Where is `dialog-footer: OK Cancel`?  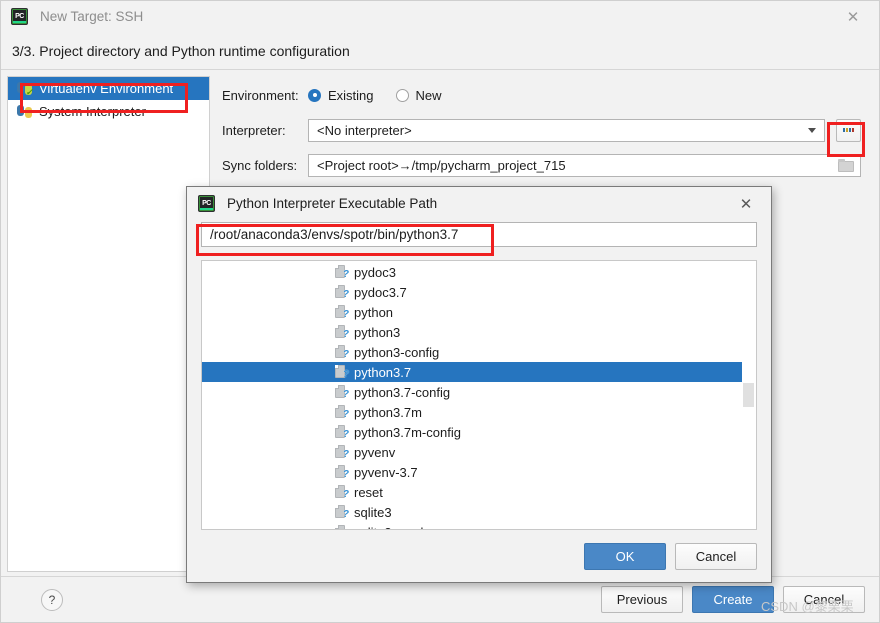 dialog-footer: OK Cancel is located at coordinates (479, 556).